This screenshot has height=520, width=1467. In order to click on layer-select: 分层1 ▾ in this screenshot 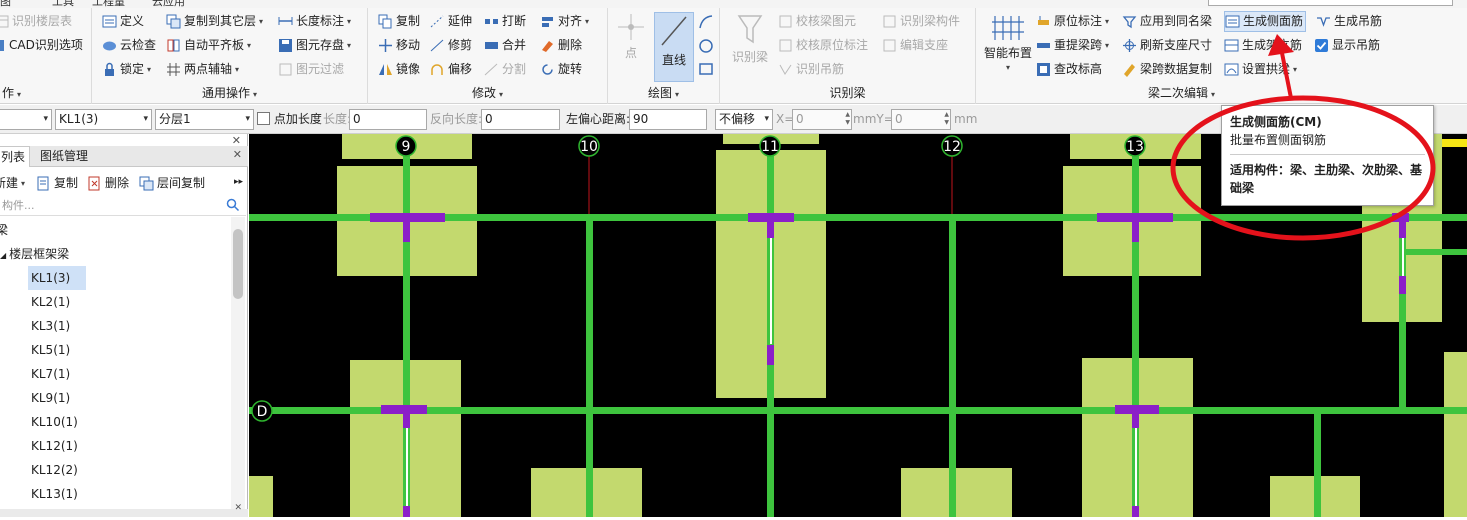, I will do `click(204, 119)`.